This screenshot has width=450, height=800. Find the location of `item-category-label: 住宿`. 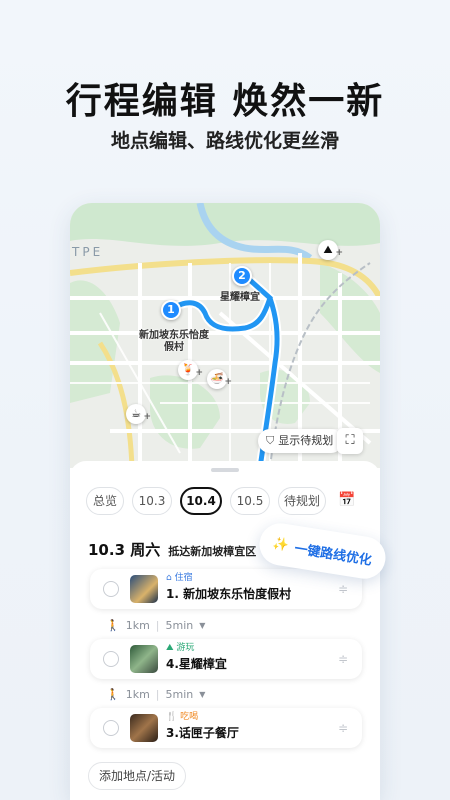

item-category-label: 住宿 is located at coordinates (183, 578).